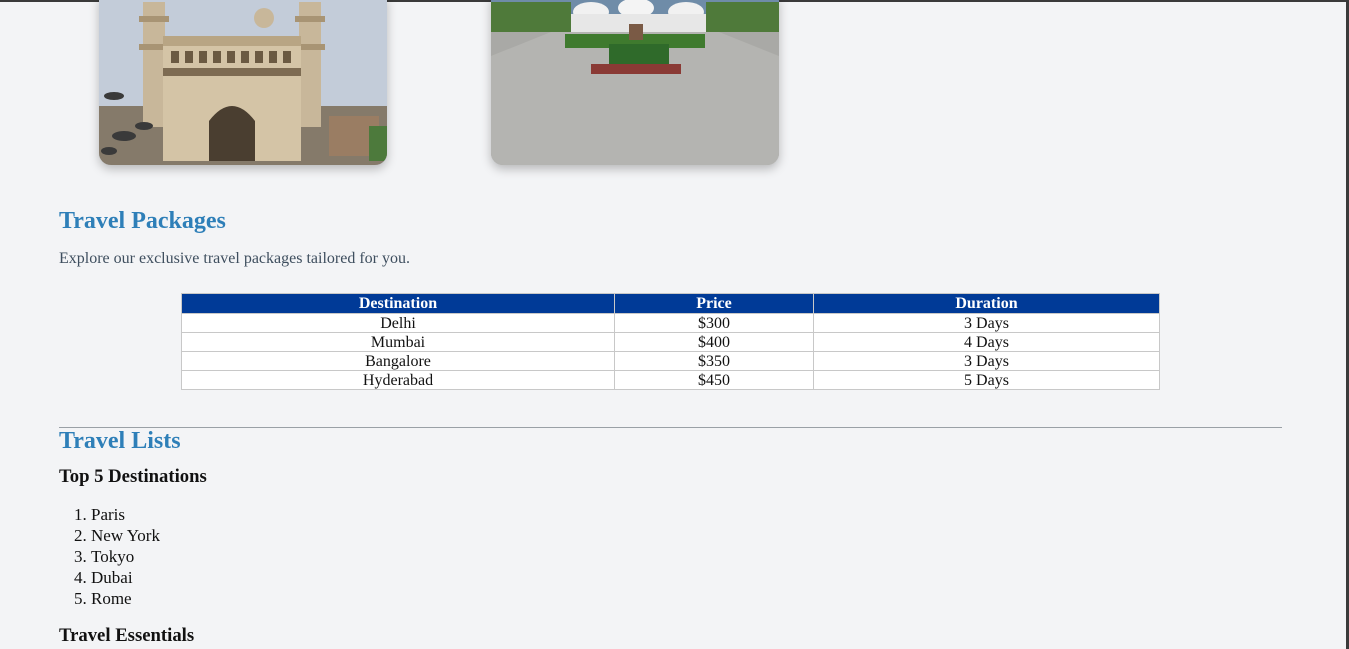 This screenshot has height=649, width=1349. Describe the element at coordinates (398, 380) in the screenshot. I see `cell-destination: Hyderabad` at that location.